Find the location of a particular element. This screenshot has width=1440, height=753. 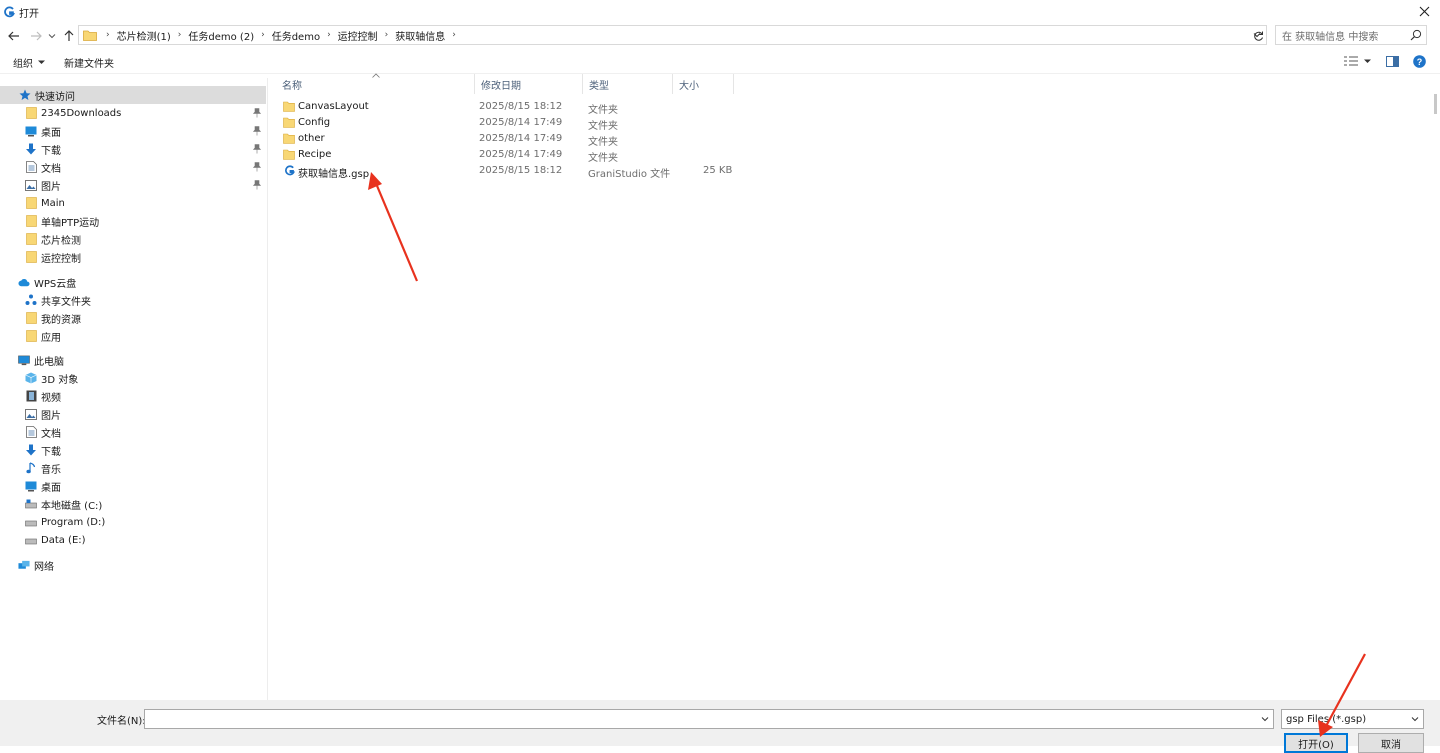

nav-item-apps: 应用 is located at coordinates (133, 336).